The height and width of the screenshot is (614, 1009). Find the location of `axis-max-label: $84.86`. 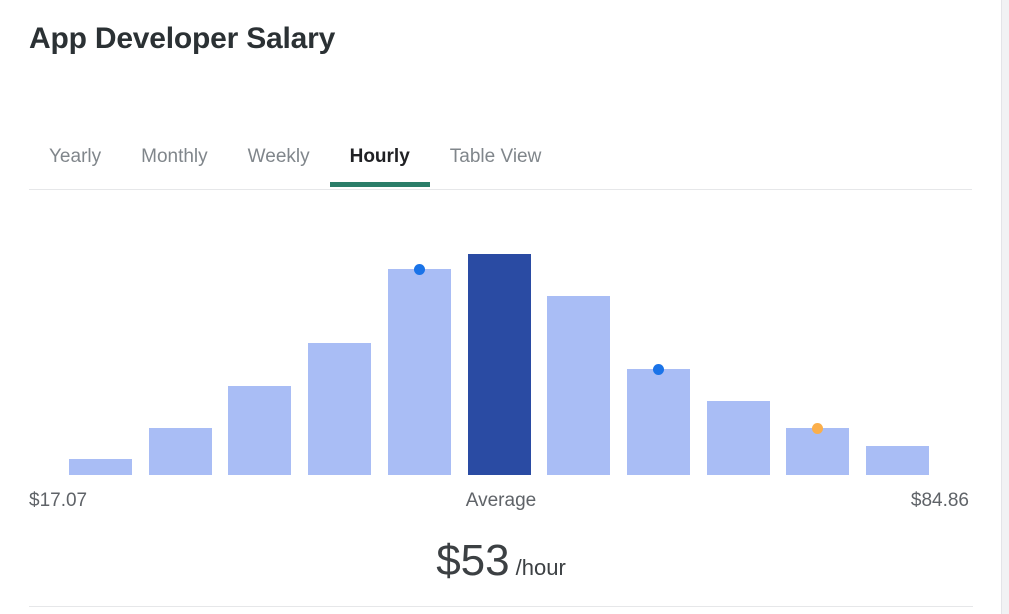

axis-max-label: $84.86 is located at coordinates (939, 500).